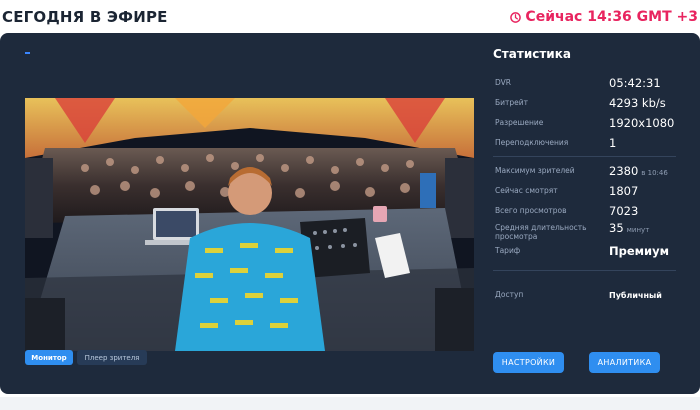 This screenshot has height=410, width=700. What do you see at coordinates (639, 251) in the screenshot?
I see `stat-value: Премиум` at bounding box center [639, 251].